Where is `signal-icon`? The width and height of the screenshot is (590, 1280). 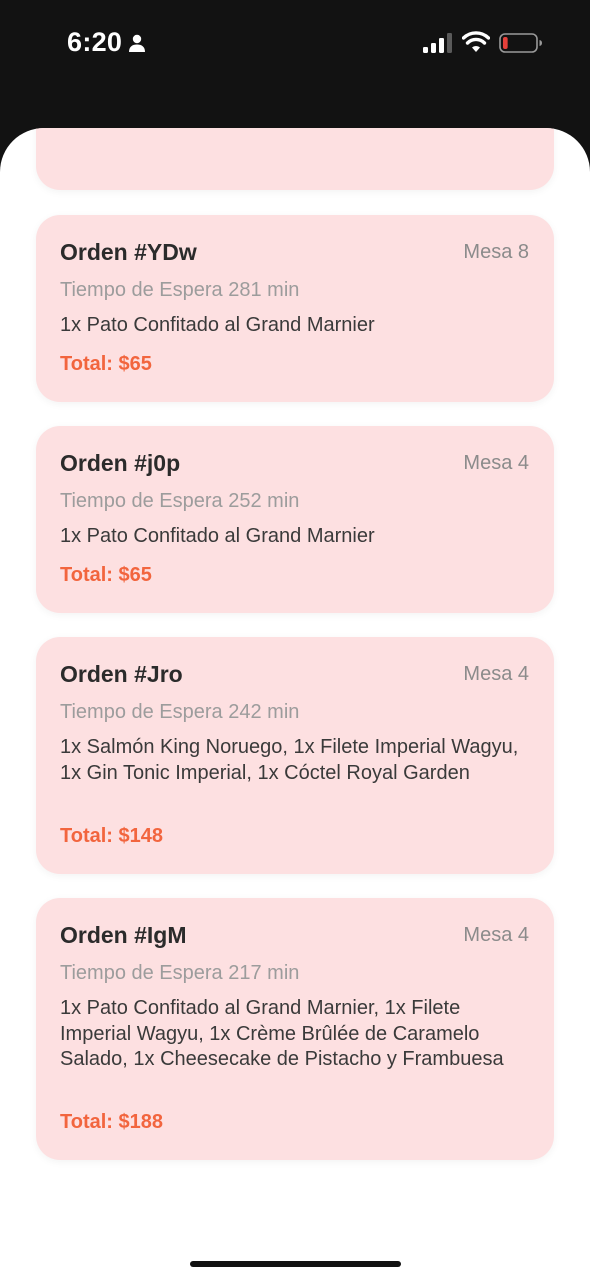 signal-icon is located at coordinates (437, 43).